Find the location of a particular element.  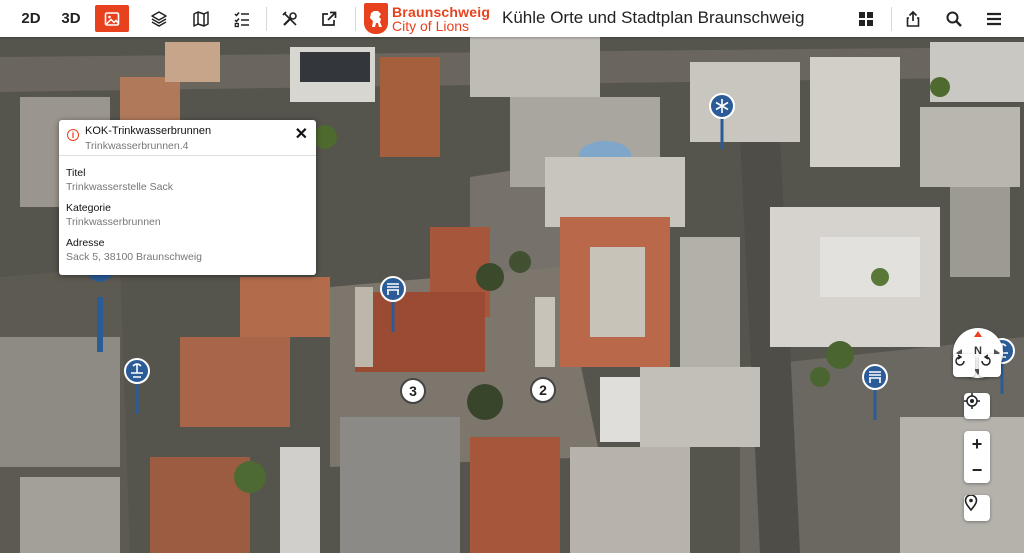

apps-button is located at coordinates (866, 18).